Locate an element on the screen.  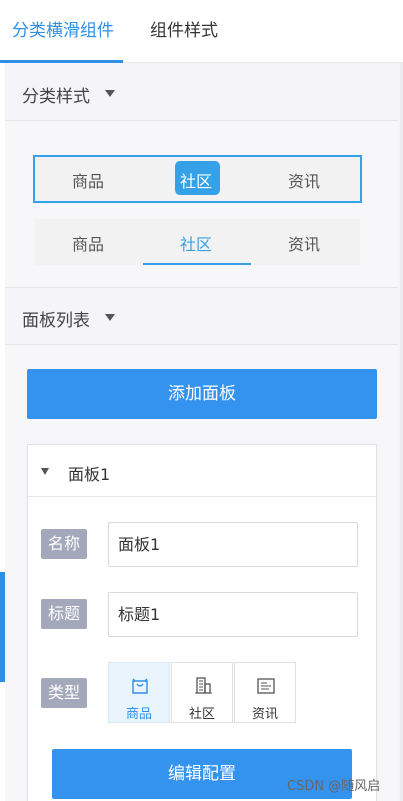
type-label: 类型 is located at coordinates (64, 693).